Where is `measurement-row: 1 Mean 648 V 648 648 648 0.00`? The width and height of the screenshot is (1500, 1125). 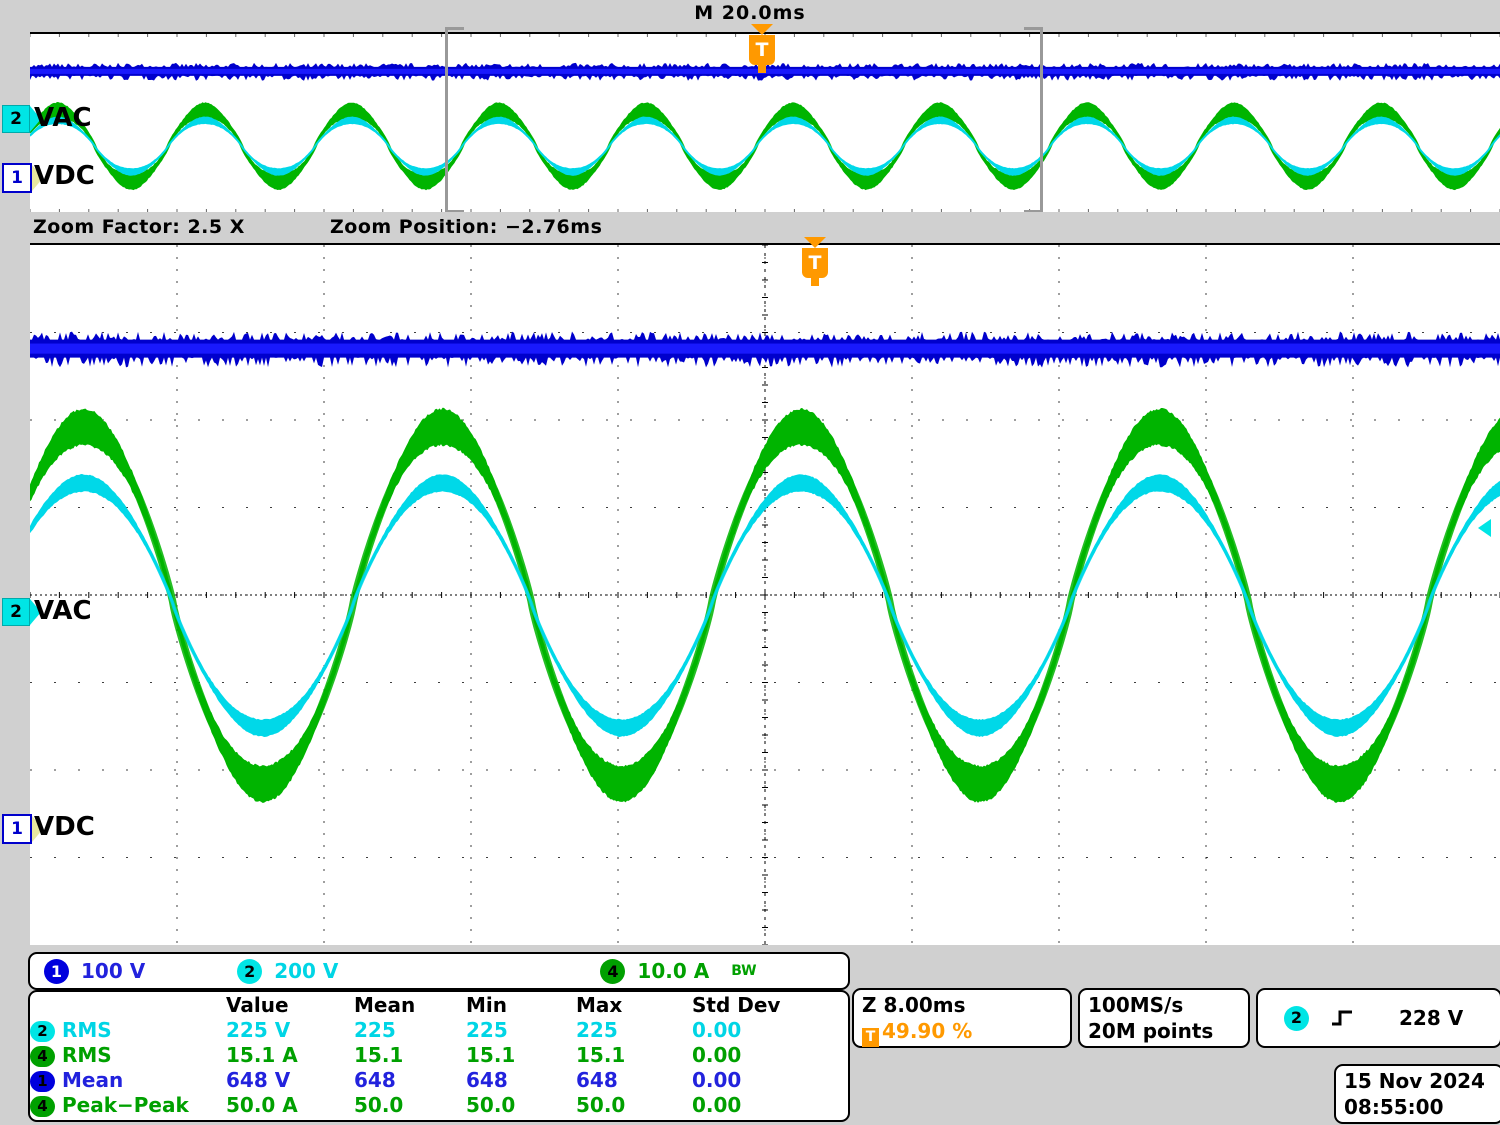 measurement-row: 1 Mean 648 V 648 648 648 0.00 is located at coordinates (439, 1080).